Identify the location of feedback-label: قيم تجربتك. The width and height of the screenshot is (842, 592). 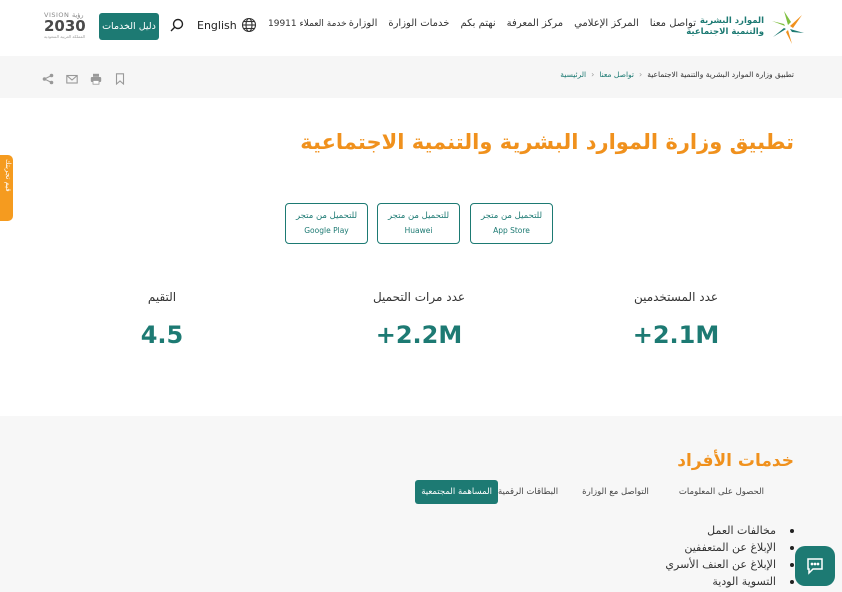
(8, 175).